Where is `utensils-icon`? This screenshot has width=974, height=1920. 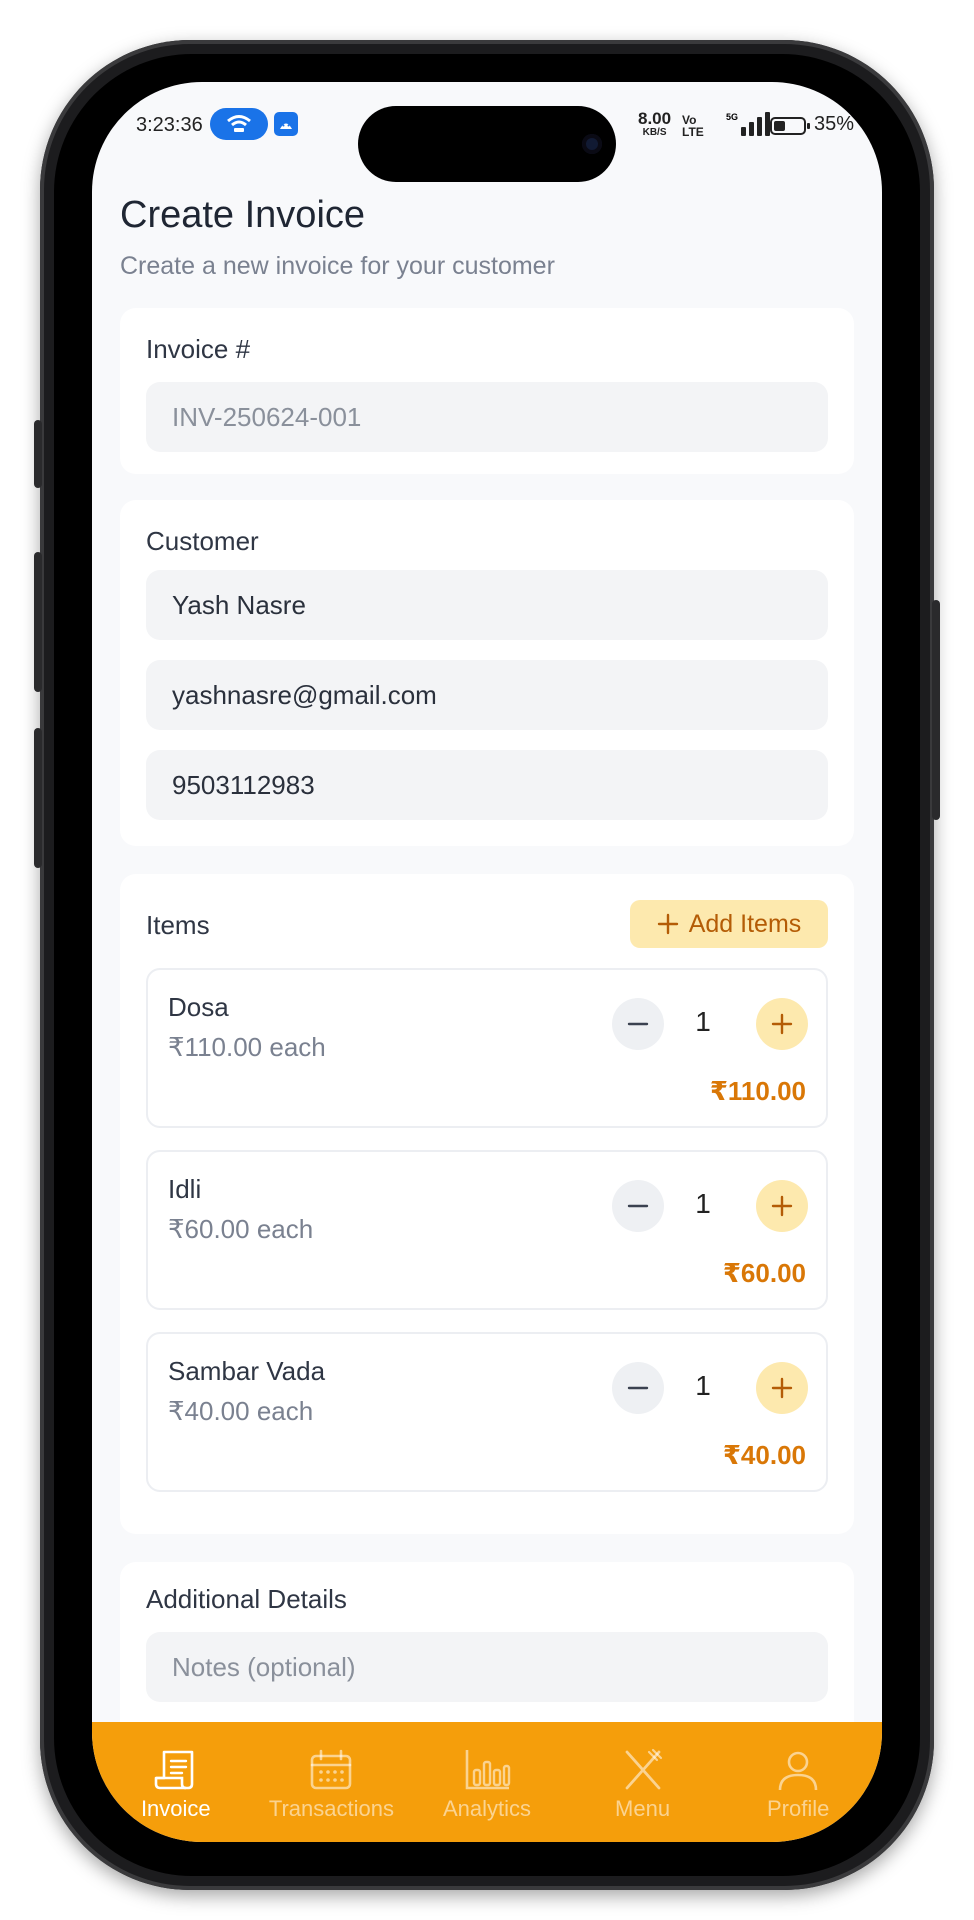
utensils-icon is located at coordinates (643, 1769).